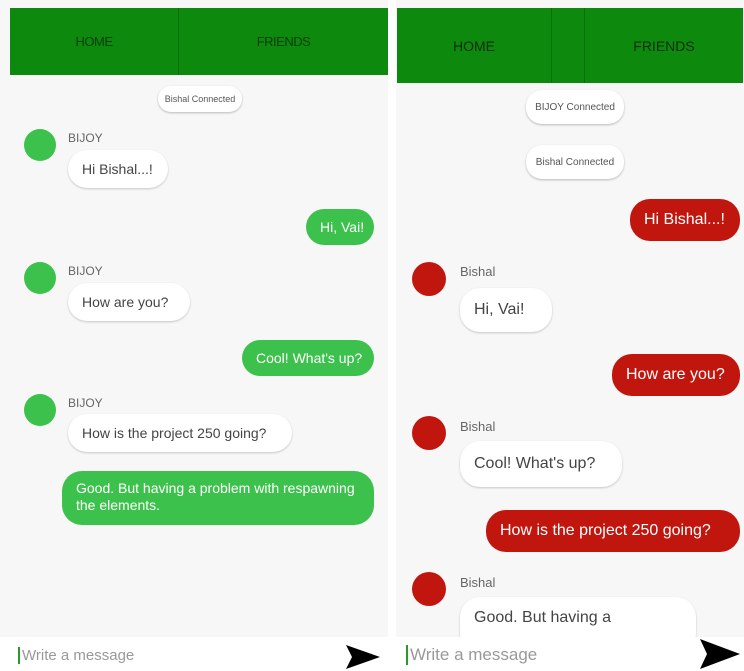 The image size is (744, 671). Describe the element at coordinates (685, 220) in the screenshot. I see `outgoing-message: Hi Bishal...!` at that location.